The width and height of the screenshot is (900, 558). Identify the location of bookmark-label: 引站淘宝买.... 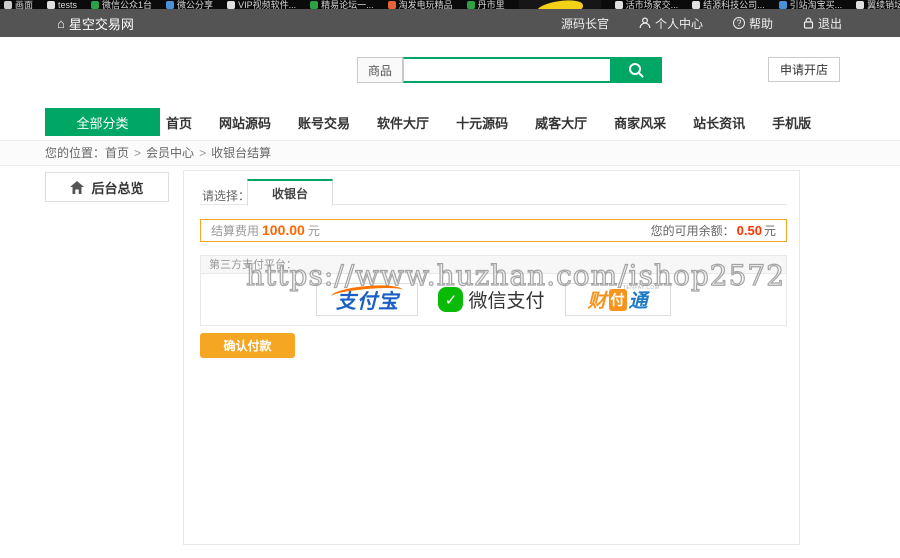
(816, 4).